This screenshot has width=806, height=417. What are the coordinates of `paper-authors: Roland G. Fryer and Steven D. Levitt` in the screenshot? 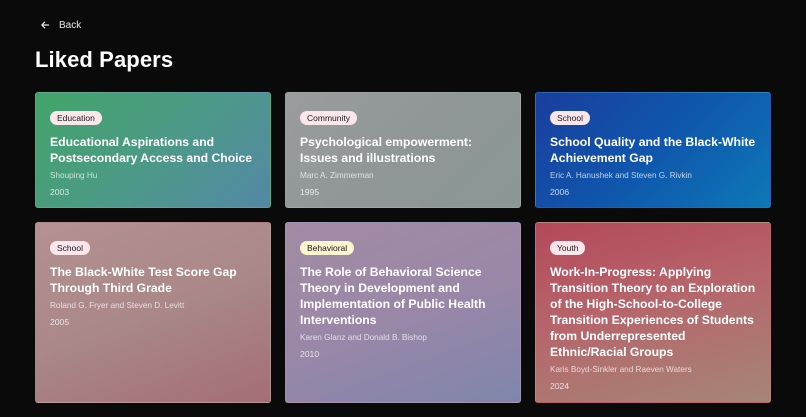 It's located at (117, 305).